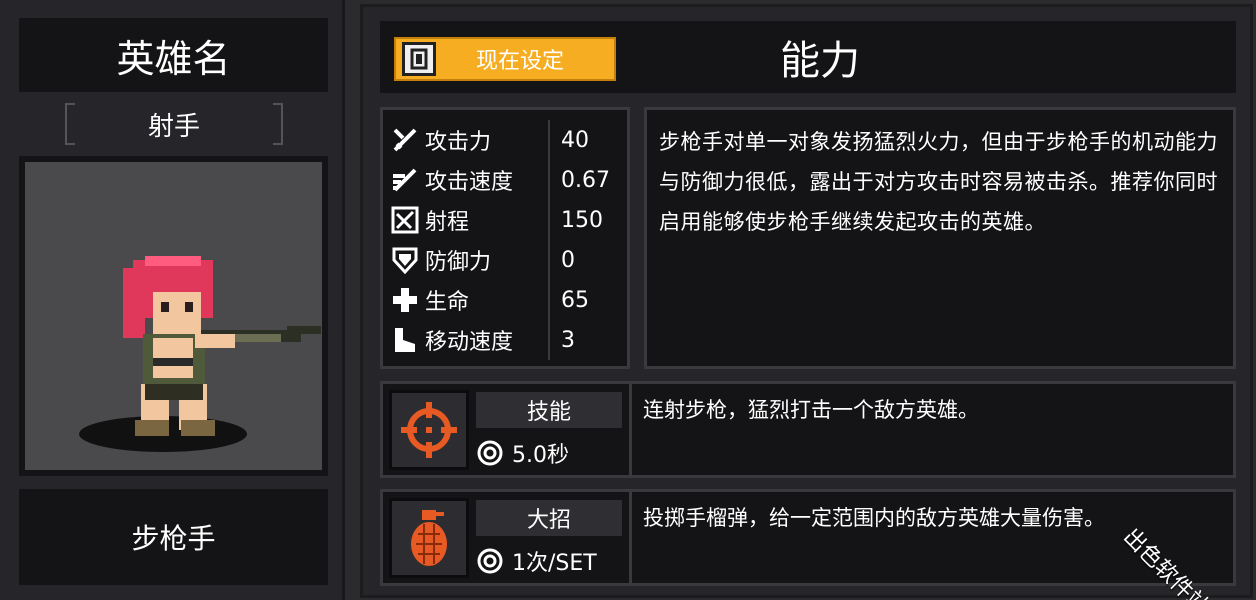  I want to click on ultimate-separator, so click(630, 537).